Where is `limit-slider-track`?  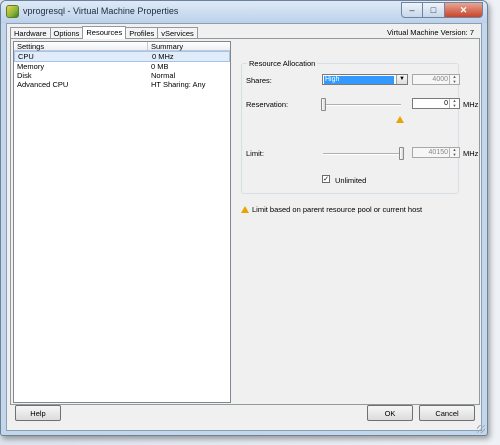
limit-slider-track is located at coordinates (362, 154).